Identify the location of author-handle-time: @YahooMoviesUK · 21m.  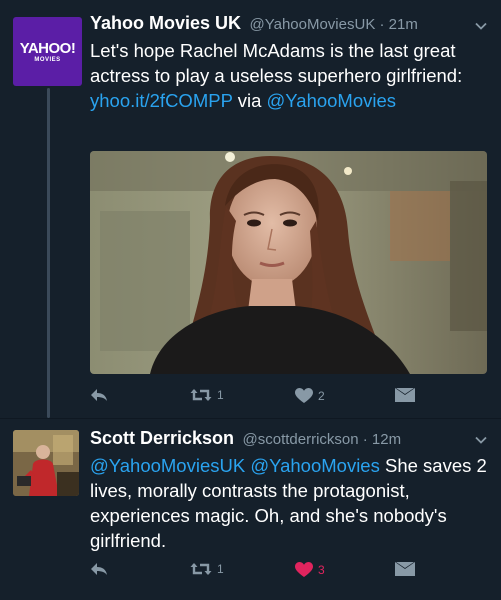
(333, 24).